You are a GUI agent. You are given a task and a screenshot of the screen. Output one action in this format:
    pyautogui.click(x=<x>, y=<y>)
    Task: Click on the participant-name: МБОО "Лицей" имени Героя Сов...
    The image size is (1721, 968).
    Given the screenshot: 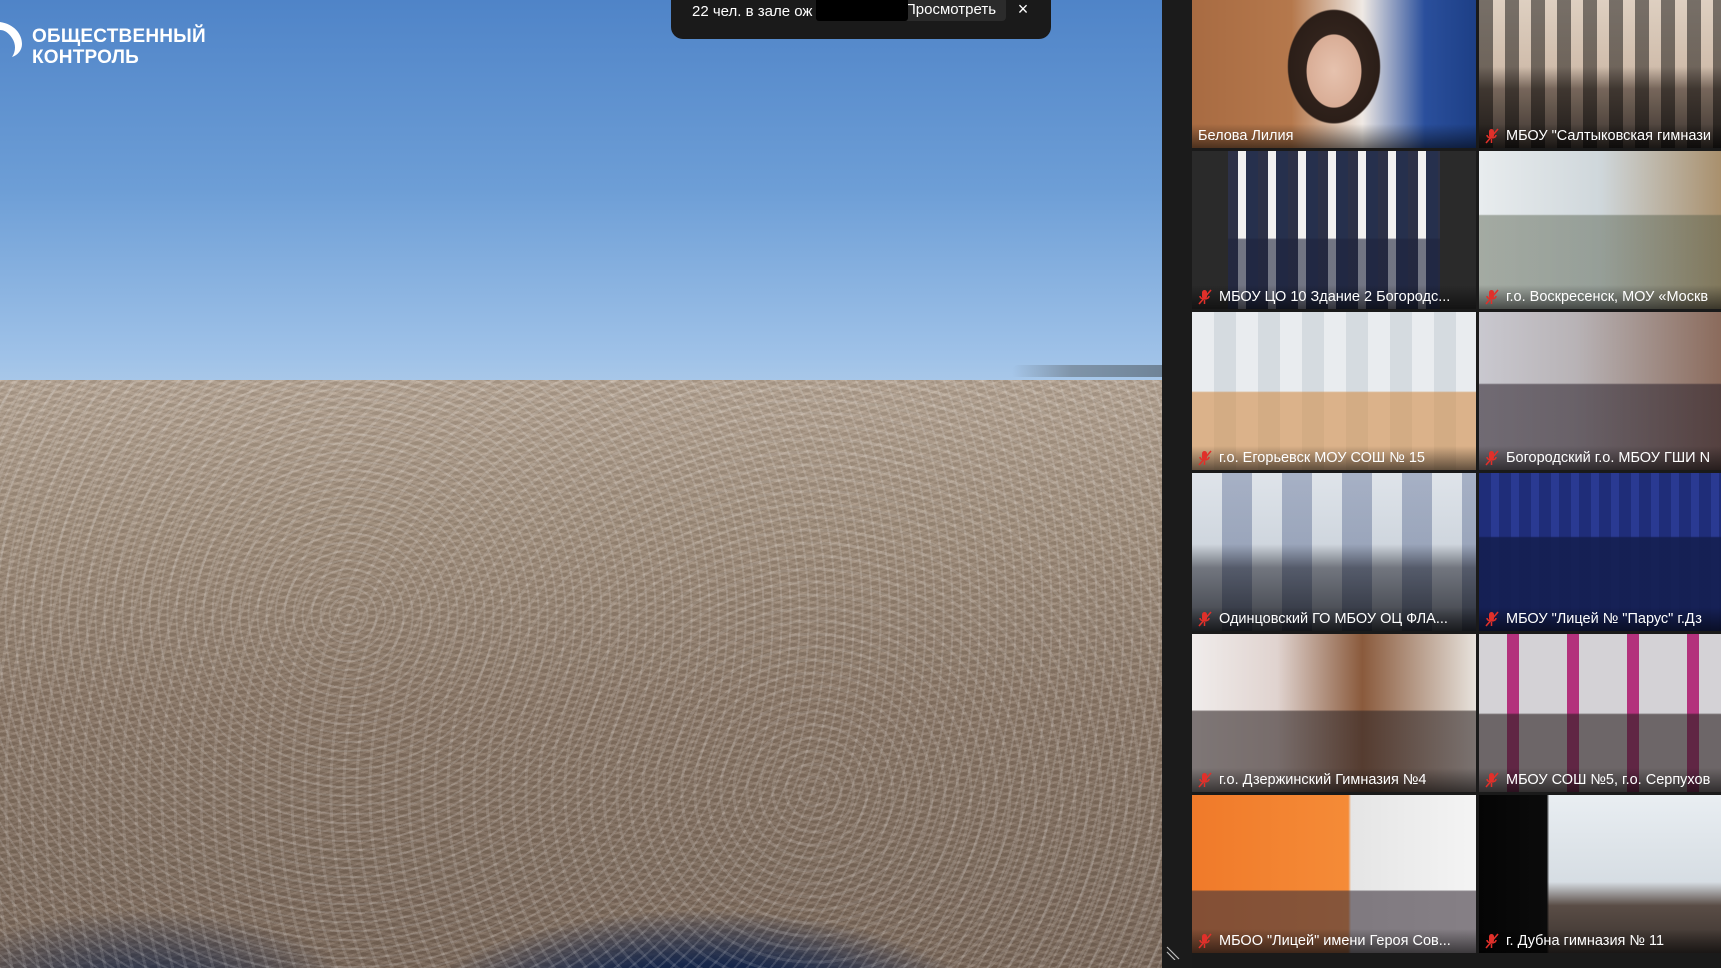 What is the action you would take?
    pyautogui.click(x=1335, y=941)
    